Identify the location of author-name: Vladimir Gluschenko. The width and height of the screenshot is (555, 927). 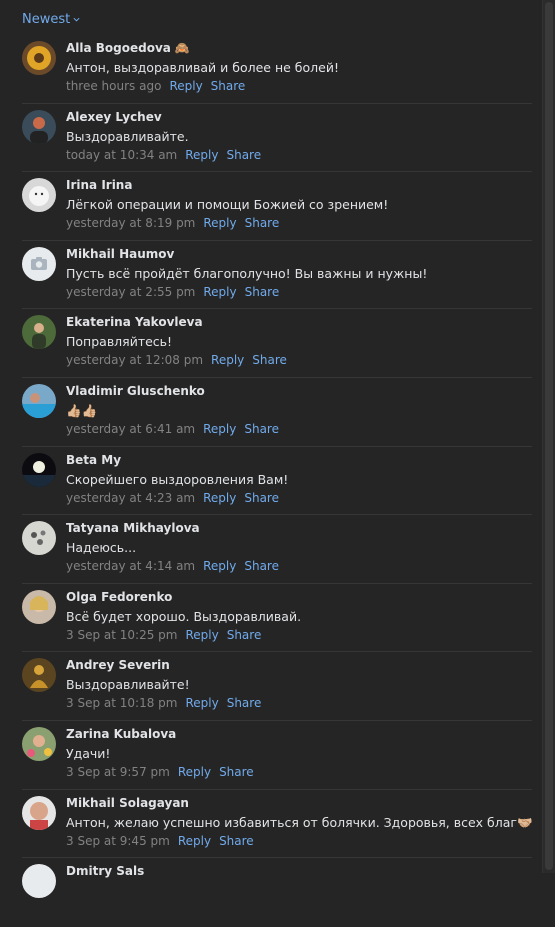
(135, 391).